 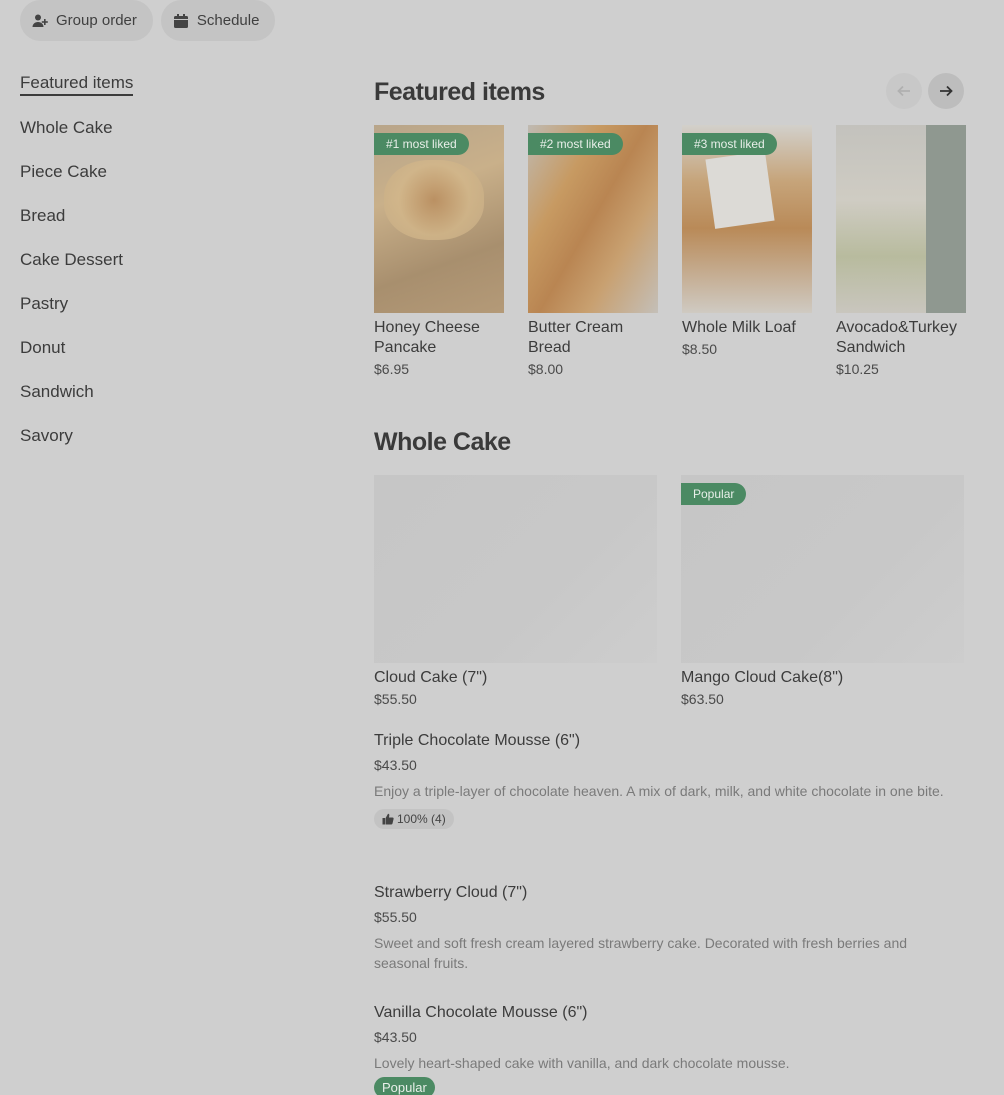 I want to click on item-image: #3 most liked, so click(x=747, y=219).